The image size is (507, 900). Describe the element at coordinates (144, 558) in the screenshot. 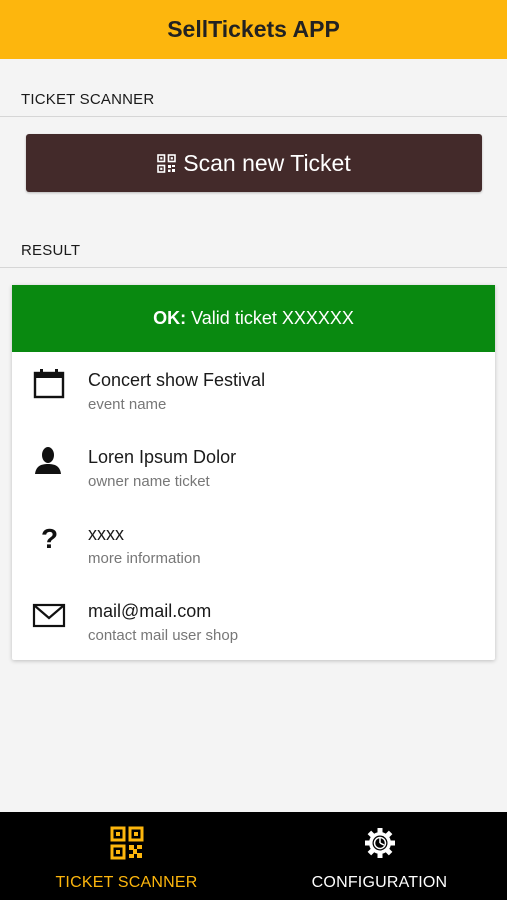

I see `more-info-label: more information` at that location.